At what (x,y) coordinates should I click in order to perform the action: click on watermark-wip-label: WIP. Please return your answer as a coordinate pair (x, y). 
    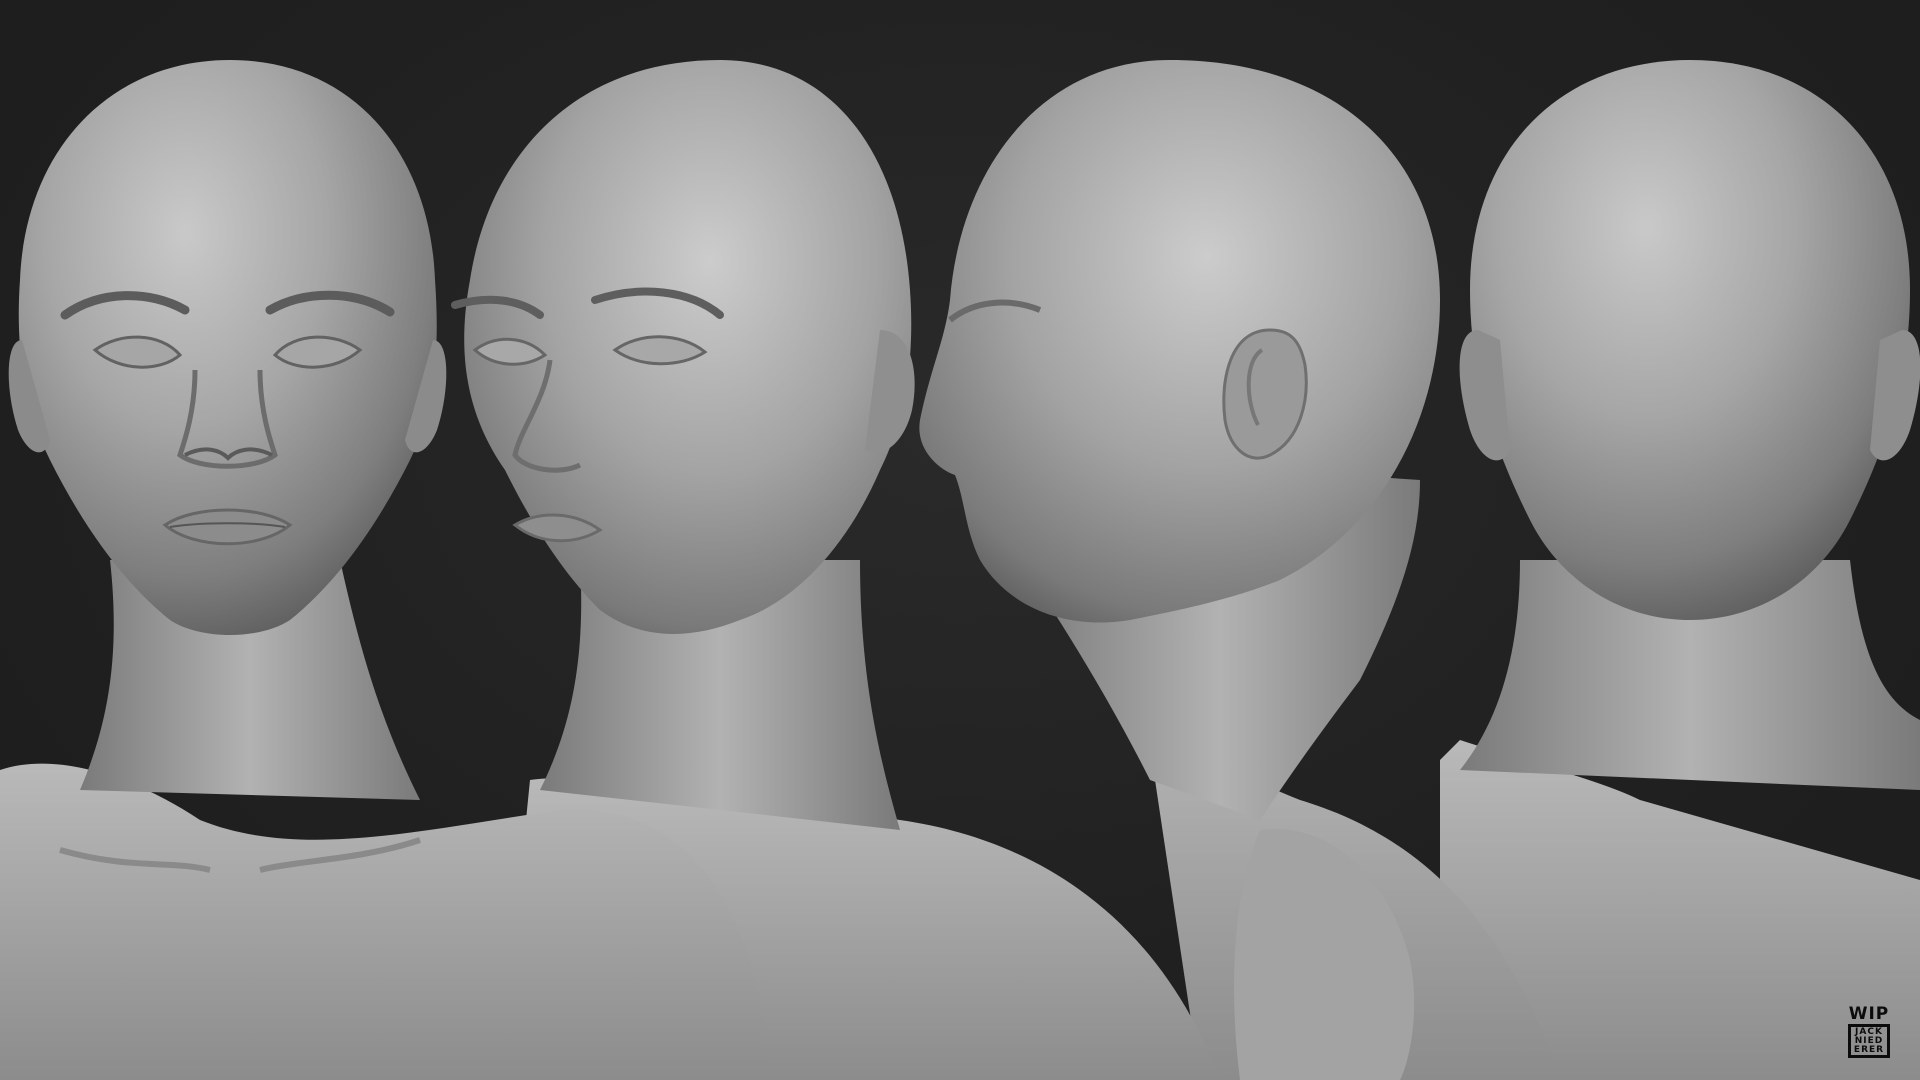
    Looking at the image, I should click on (1869, 1014).